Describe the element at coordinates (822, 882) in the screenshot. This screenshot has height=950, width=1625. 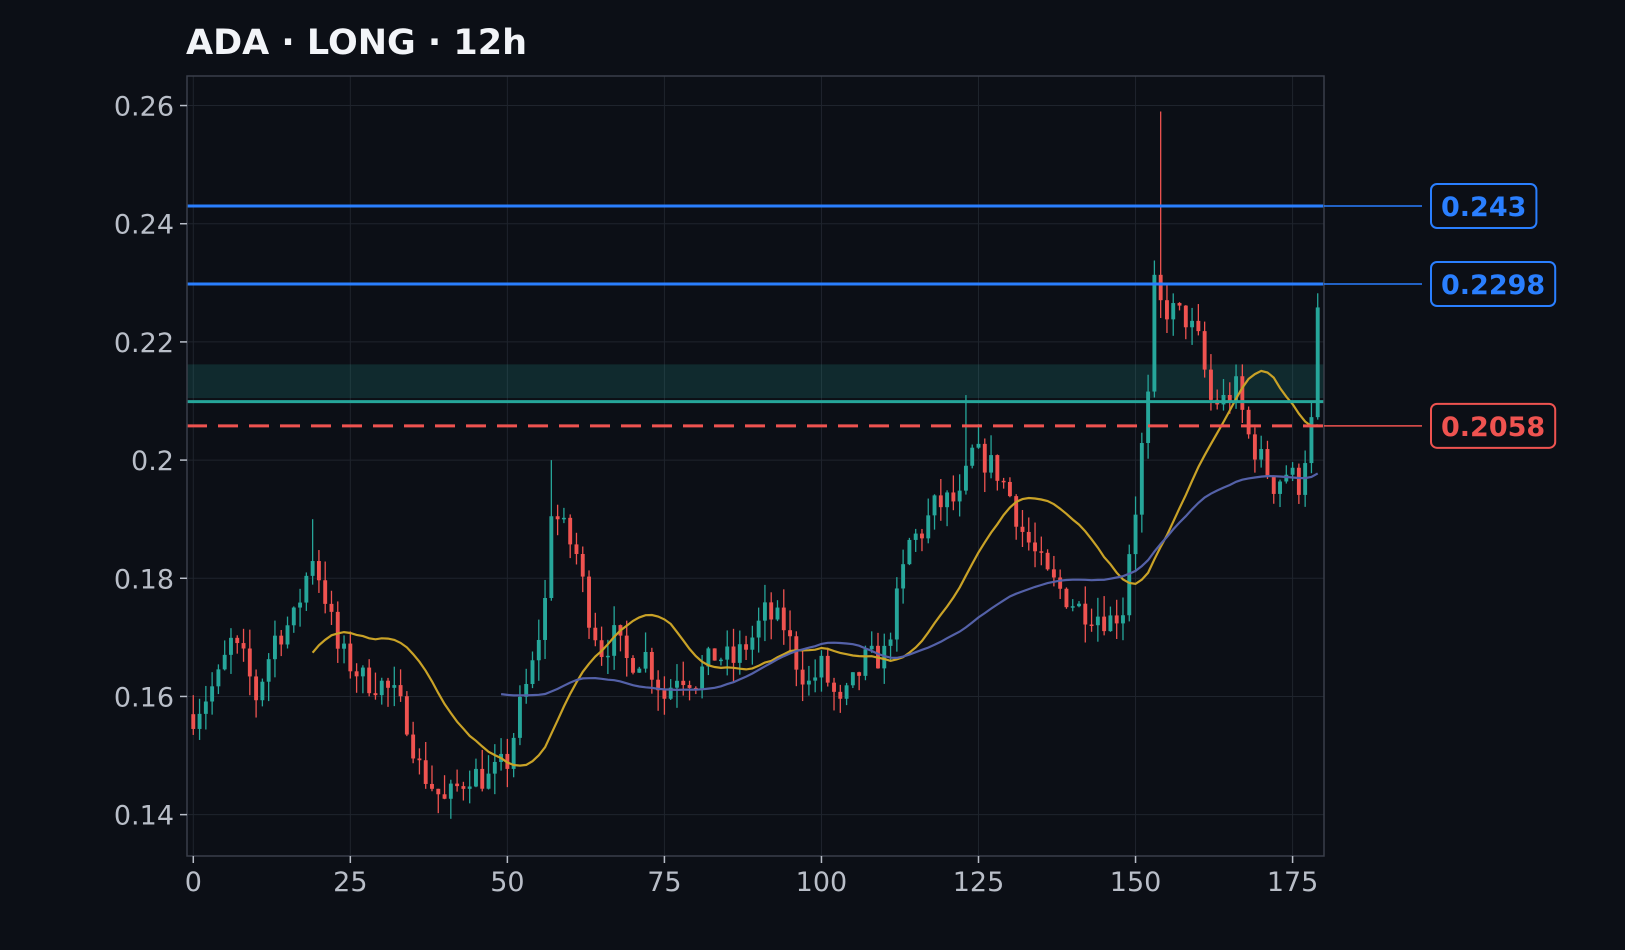
I see `x-tick-label: 100` at that location.